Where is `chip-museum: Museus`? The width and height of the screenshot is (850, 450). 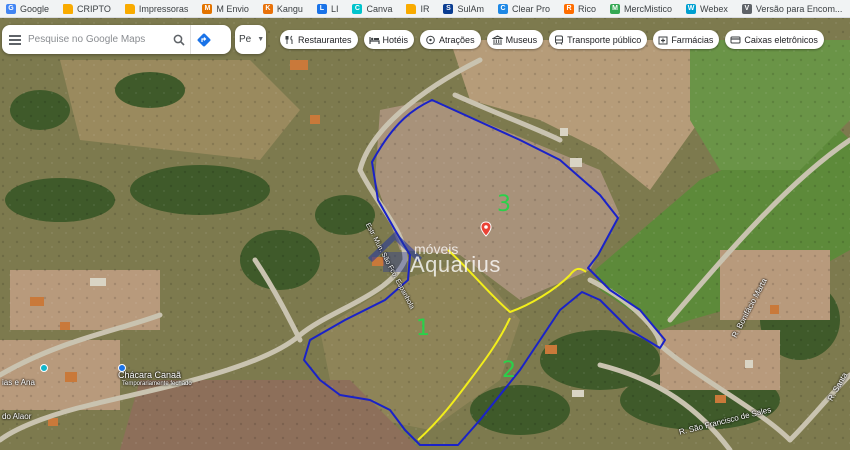 chip-museum: Museus is located at coordinates (515, 39).